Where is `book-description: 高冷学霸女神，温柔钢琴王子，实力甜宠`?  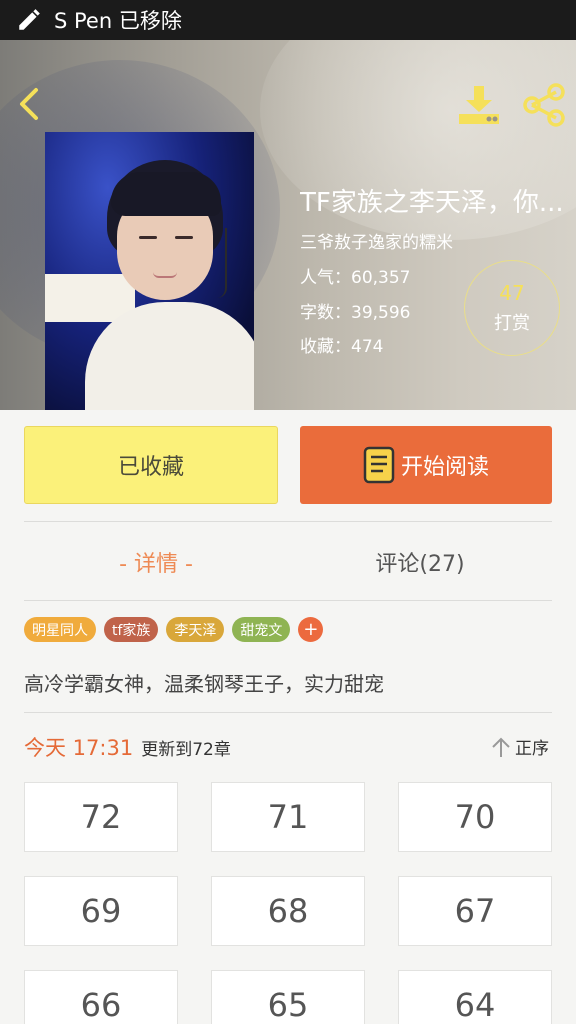
book-description: 高冷学霸女神，温柔钢琴王子，实力甜宠 is located at coordinates (204, 684).